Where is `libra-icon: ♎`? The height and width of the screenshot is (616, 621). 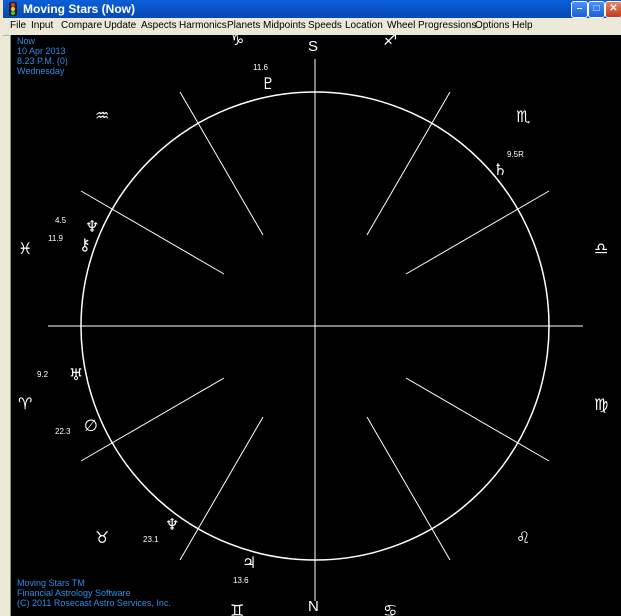
libra-icon: ♎ is located at coordinates (601, 248).